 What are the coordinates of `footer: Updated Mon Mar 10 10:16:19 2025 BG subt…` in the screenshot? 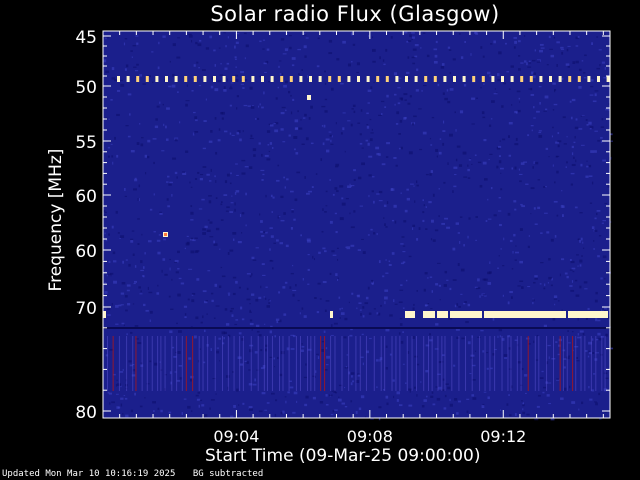 It's located at (132, 474).